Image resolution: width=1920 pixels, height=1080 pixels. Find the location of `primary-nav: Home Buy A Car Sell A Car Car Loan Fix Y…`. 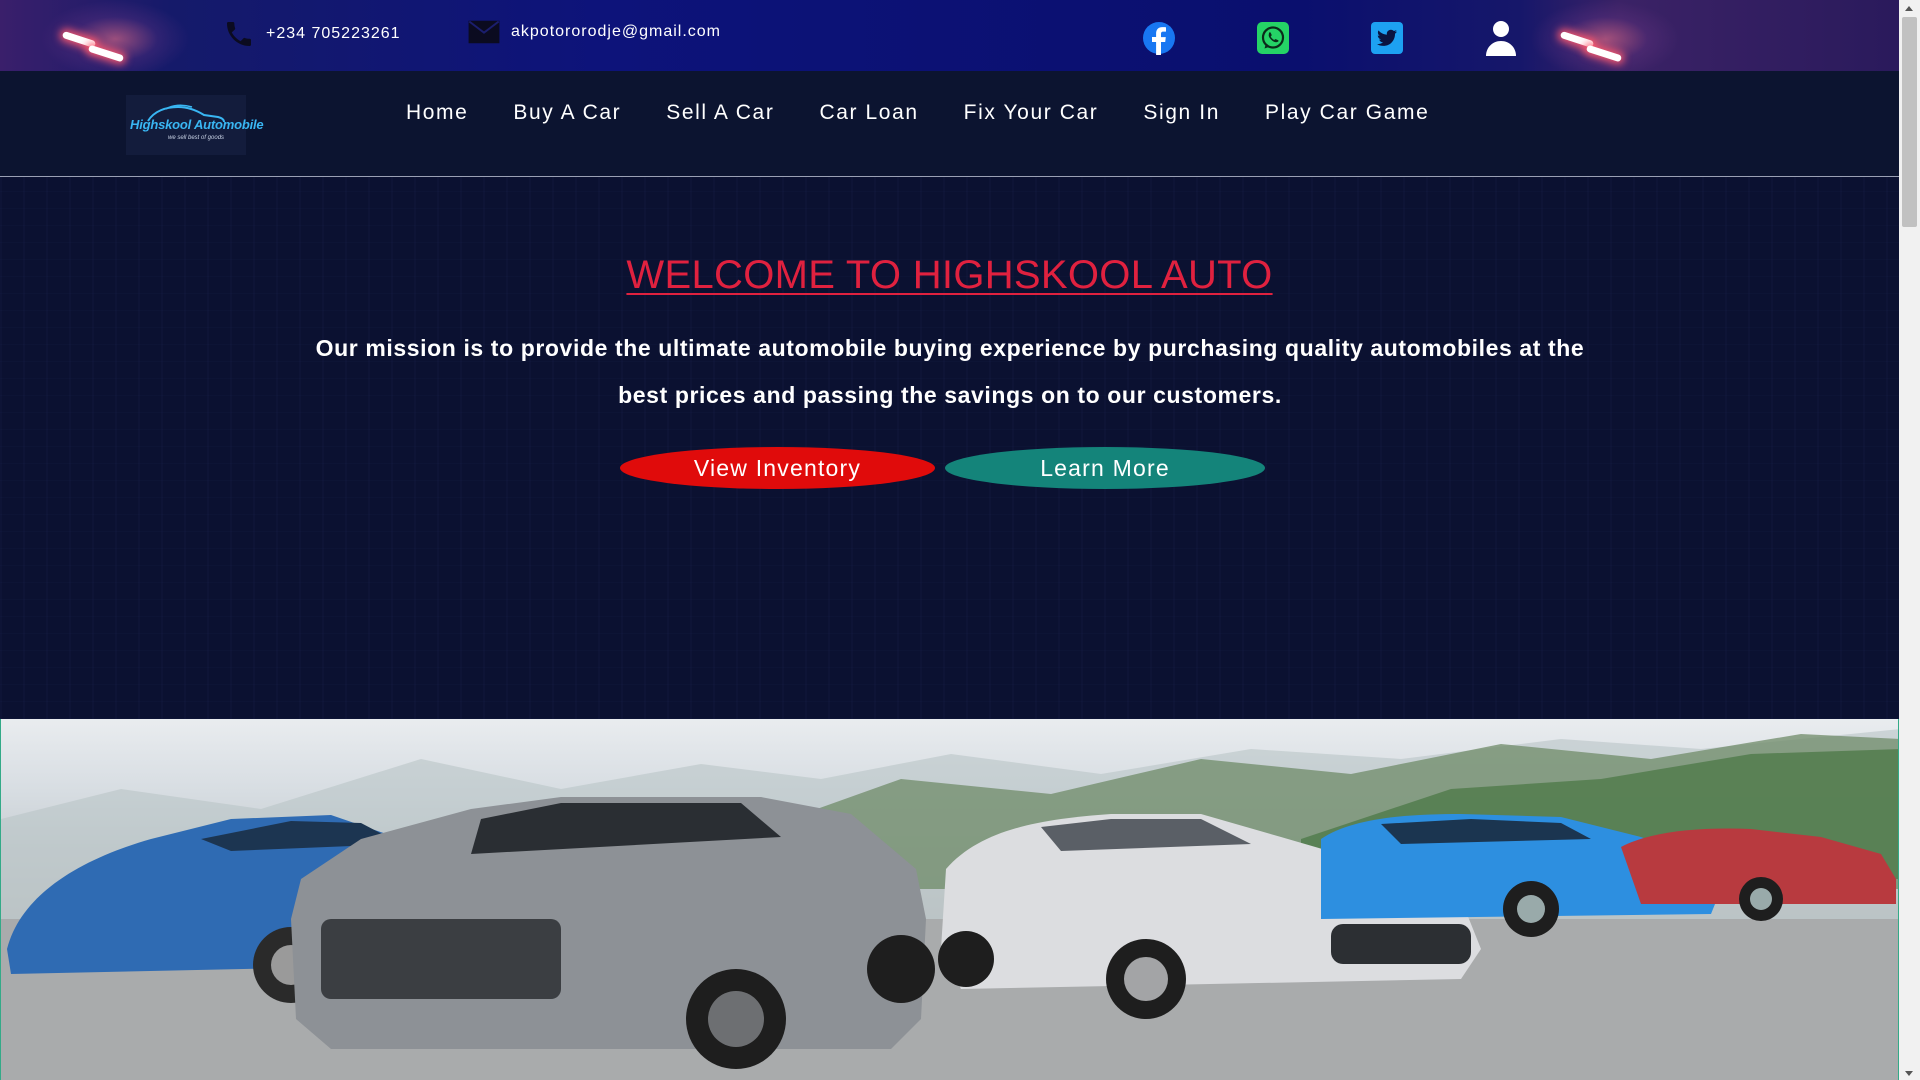

primary-nav: Home Buy A Car Sell A Car Car Loan Fix Y… is located at coordinates (940, 113).